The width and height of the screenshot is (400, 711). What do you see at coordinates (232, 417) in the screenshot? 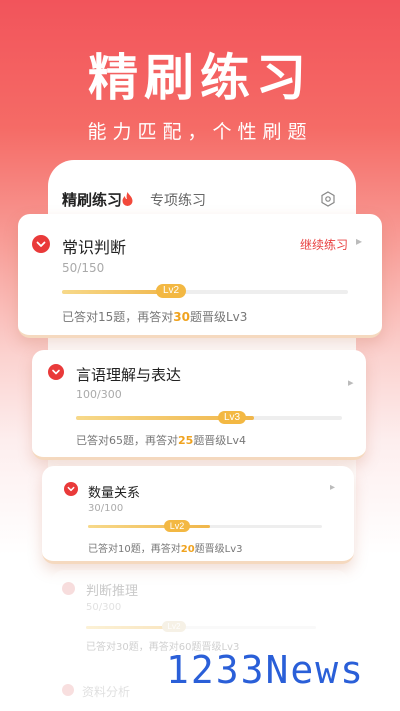
I see `level-badge: Lv3` at bounding box center [232, 417].